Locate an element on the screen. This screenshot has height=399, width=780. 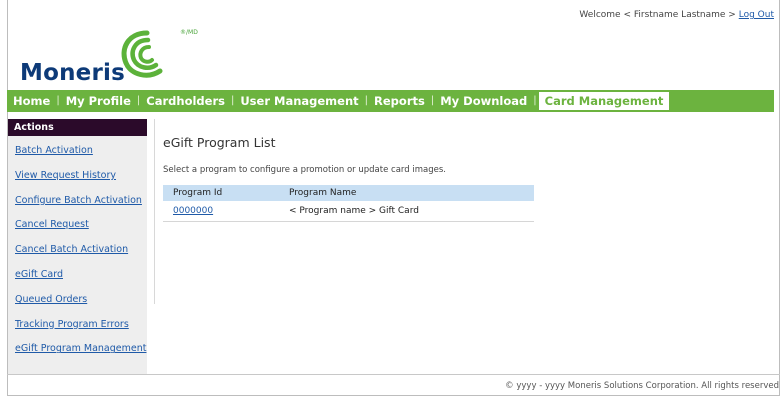
sidebar-item-cancel-request: Cancel Request is located at coordinates (77, 225).